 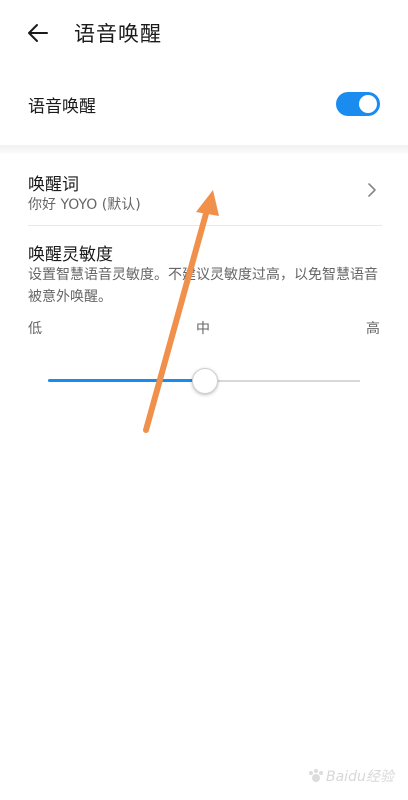 I want to click on wake-word-value: 你好 YOYO (默认), so click(x=84, y=205).